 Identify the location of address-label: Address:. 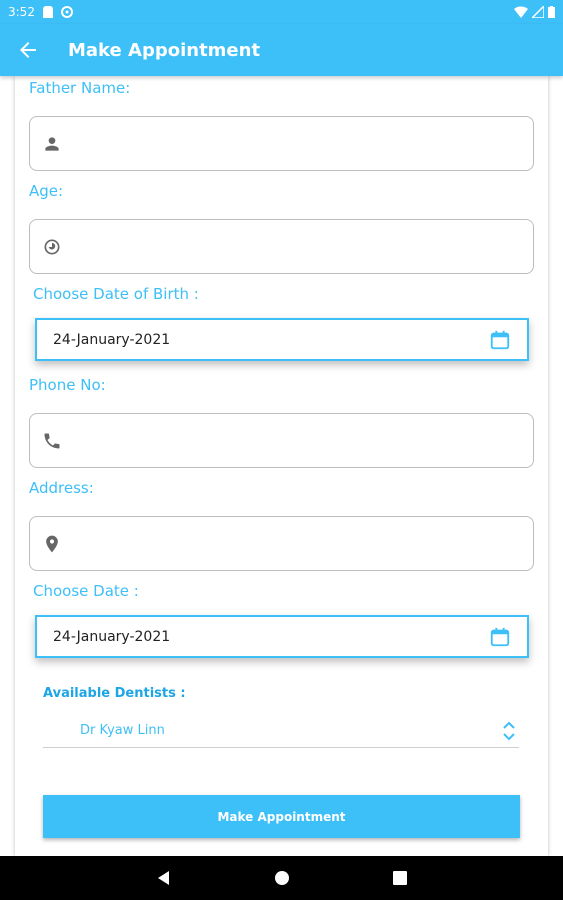
(61, 488).